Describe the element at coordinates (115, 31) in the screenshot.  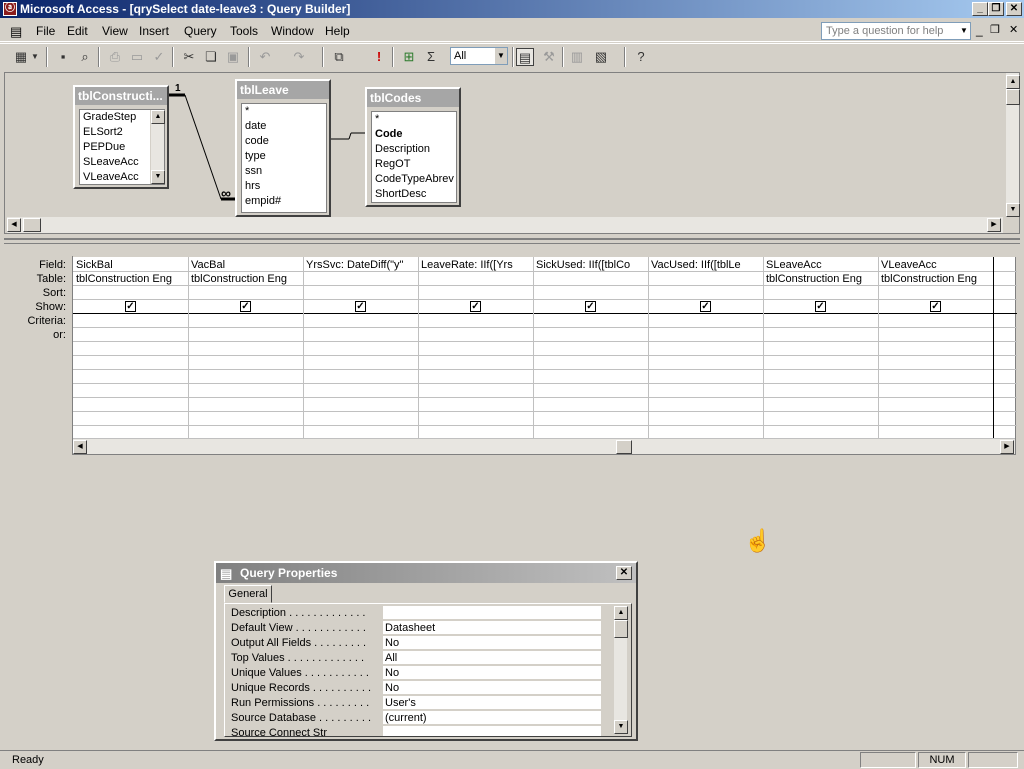
I see `menu-view: View` at that location.